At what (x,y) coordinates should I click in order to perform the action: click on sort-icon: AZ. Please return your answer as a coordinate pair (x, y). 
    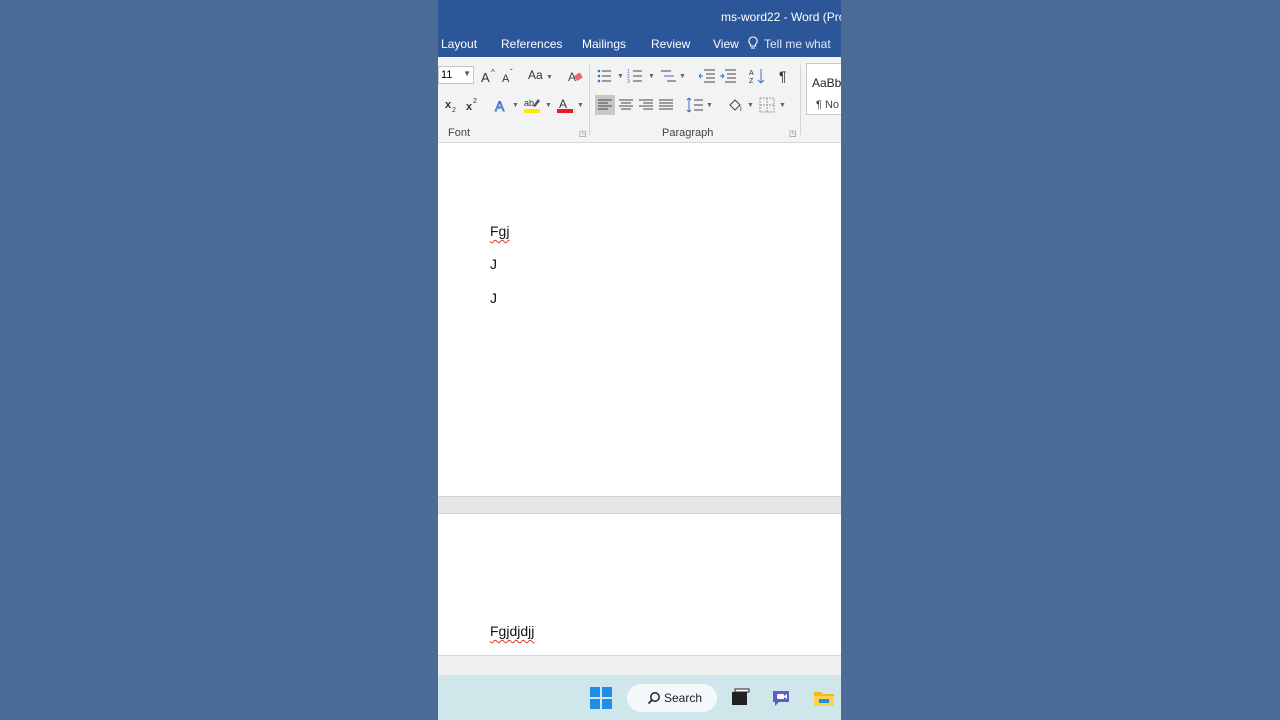
    Looking at the image, I should click on (757, 76).